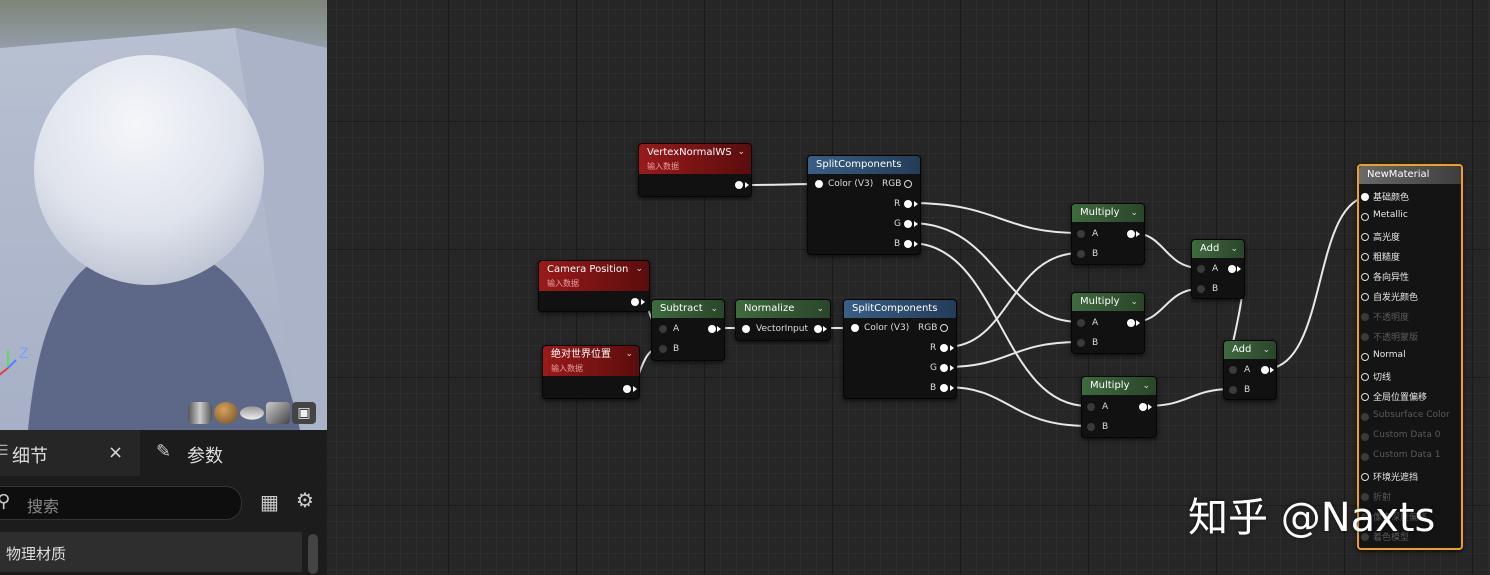 This screenshot has height=575, width=1490. I want to click on node-multiply-2: Multiply ⌄ A B, so click(1108, 323).